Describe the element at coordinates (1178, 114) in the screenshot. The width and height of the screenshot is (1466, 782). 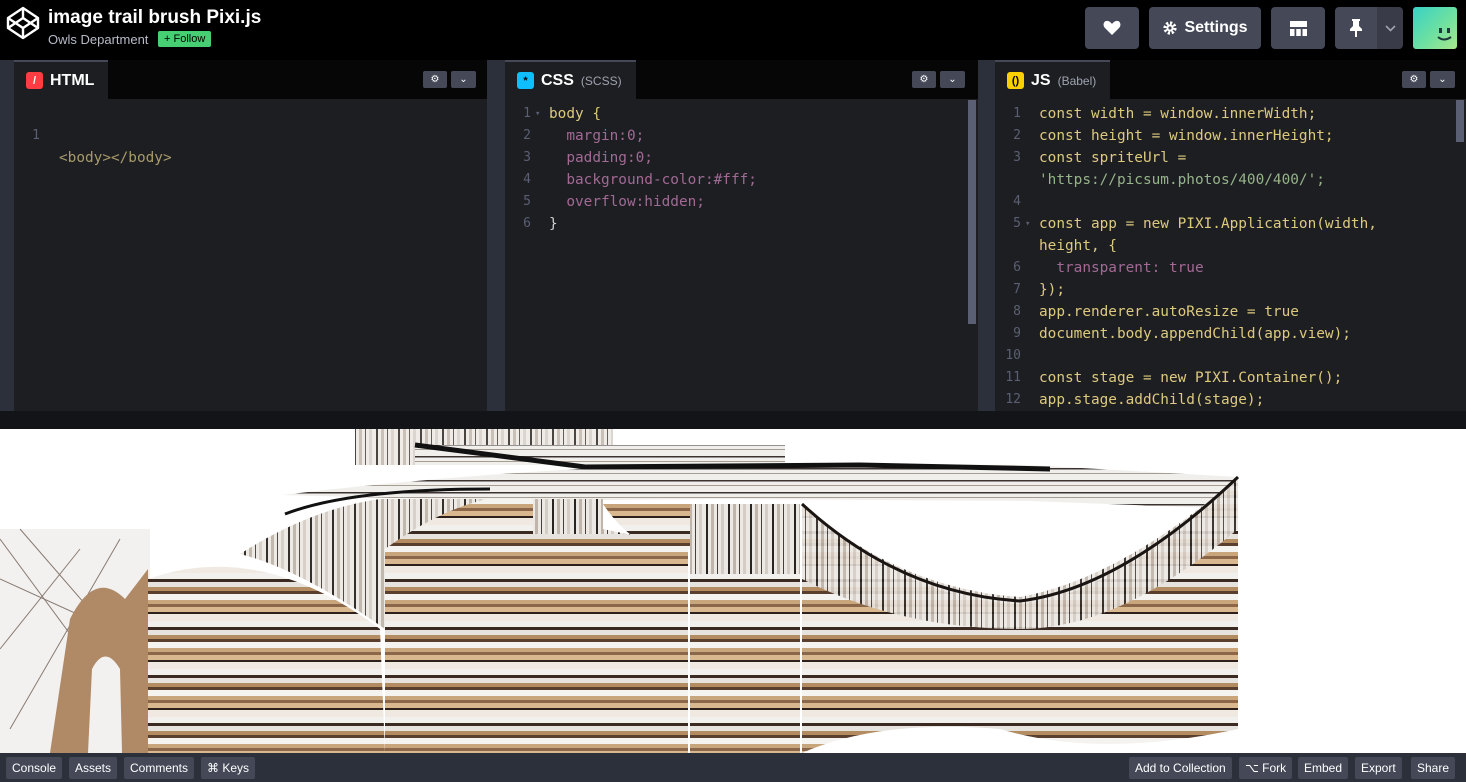
I see `code-text: const width = window.innerWidth;` at that location.